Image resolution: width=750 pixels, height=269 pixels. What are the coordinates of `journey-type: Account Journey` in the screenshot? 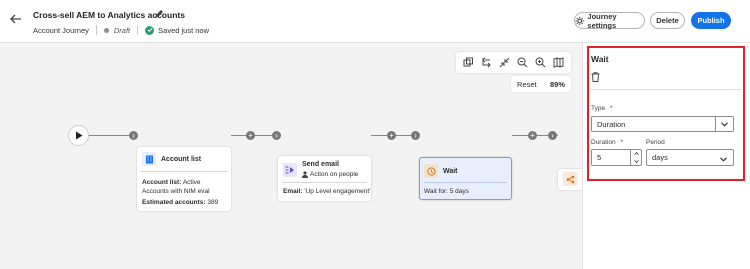 It's located at (61, 30).